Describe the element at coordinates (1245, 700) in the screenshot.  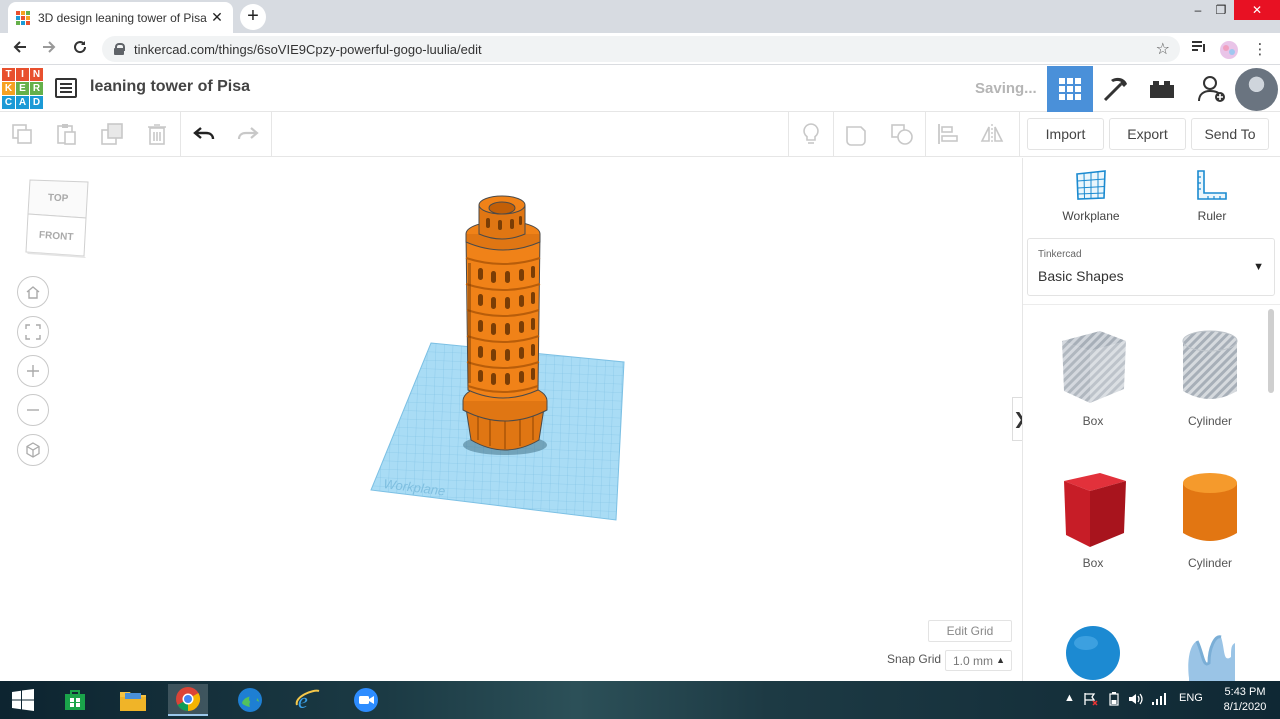
I see `system-clock: 5:43 PM 8/1/2020` at that location.